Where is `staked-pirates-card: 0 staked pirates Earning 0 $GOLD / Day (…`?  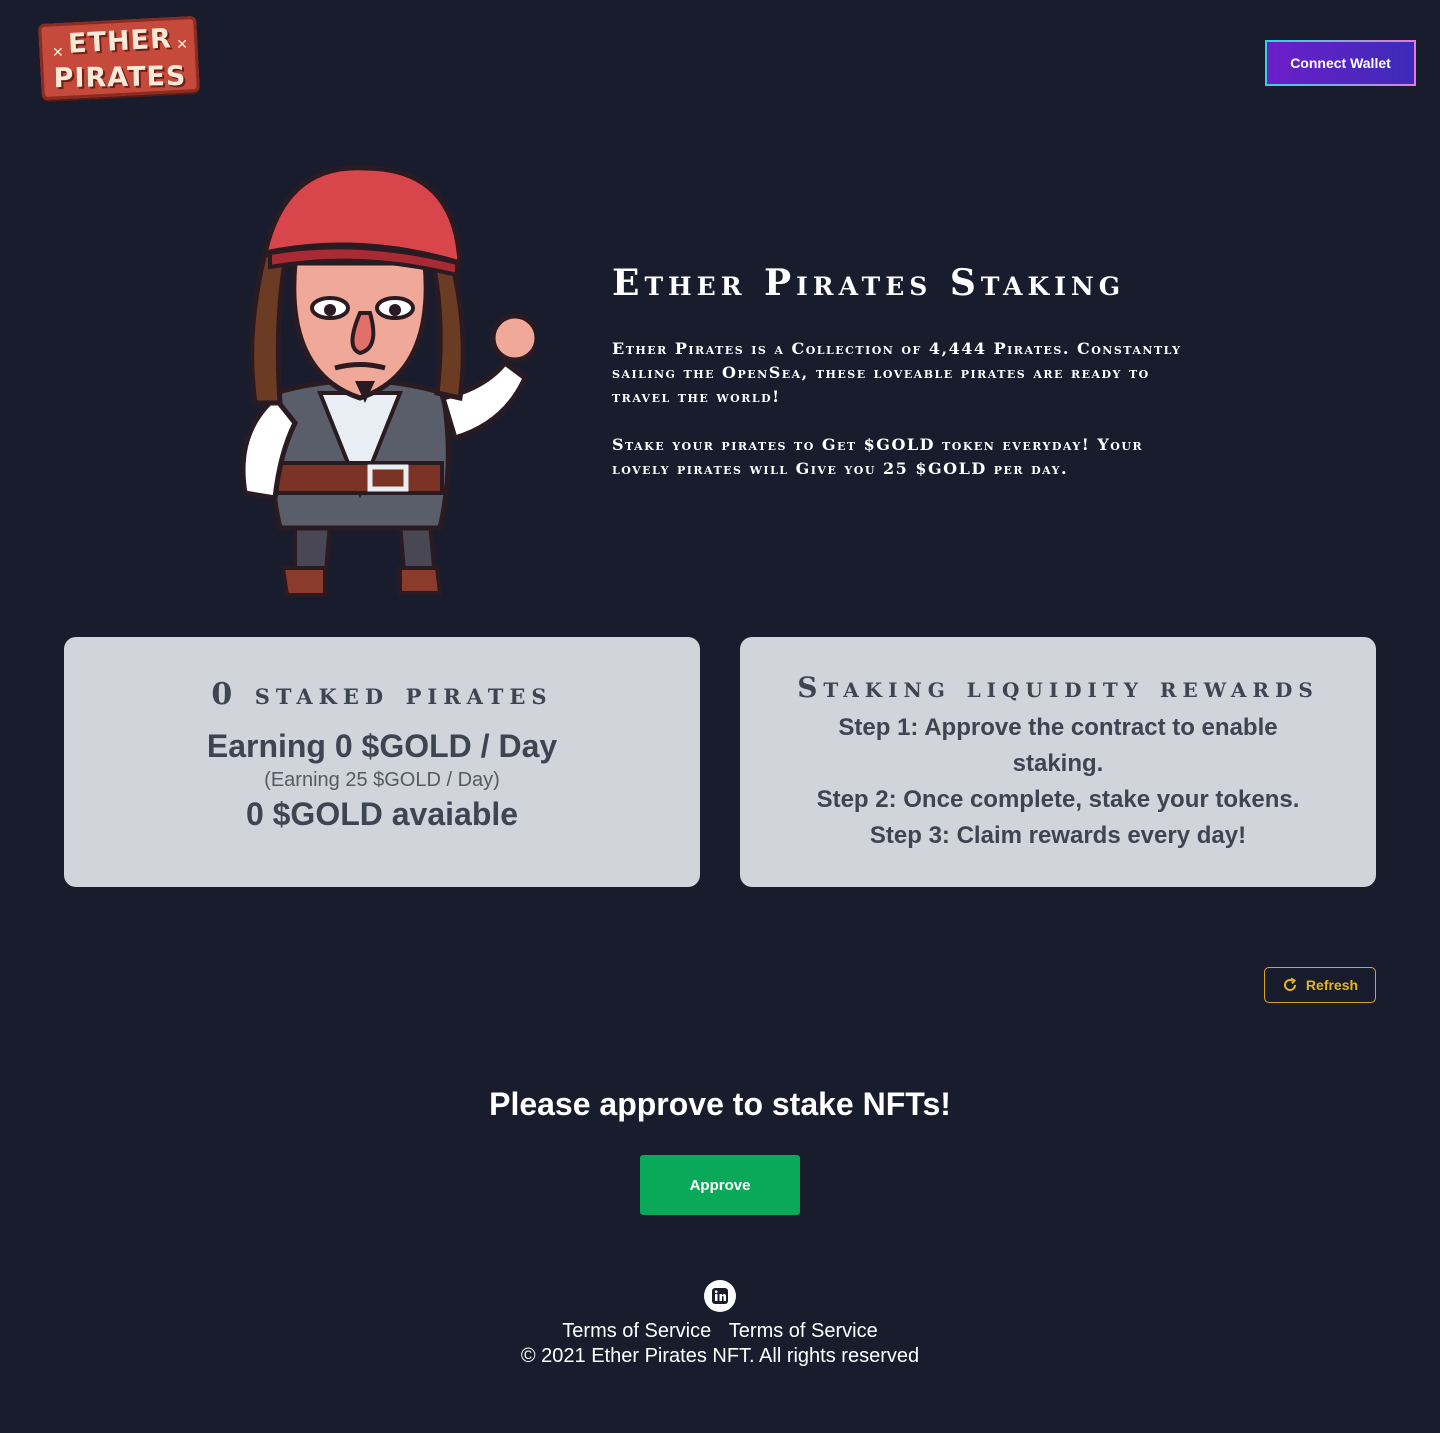 staked-pirates-card: 0 staked pirates Earning 0 $GOLD / Day (… is located at coordinates (382, 762).